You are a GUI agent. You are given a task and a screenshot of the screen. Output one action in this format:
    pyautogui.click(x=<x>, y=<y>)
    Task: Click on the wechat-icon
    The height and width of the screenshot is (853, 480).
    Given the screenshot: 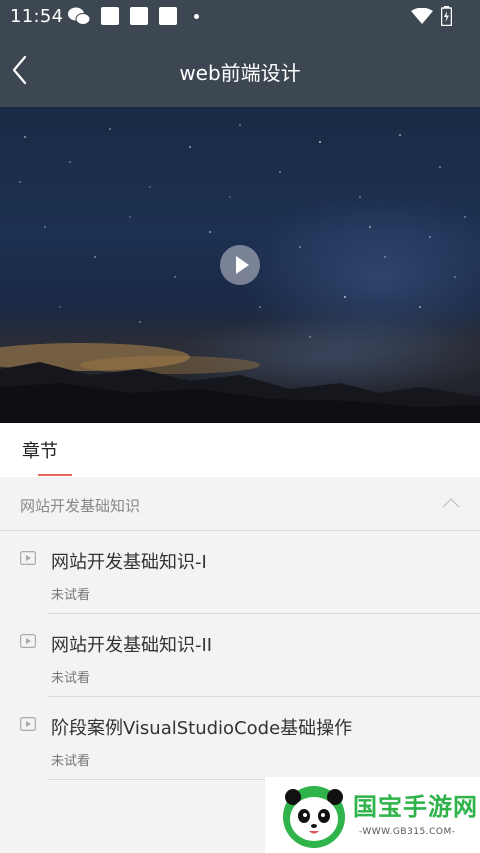 What is the action you would take?
    pyautogui.click(x=79, y=16)
    